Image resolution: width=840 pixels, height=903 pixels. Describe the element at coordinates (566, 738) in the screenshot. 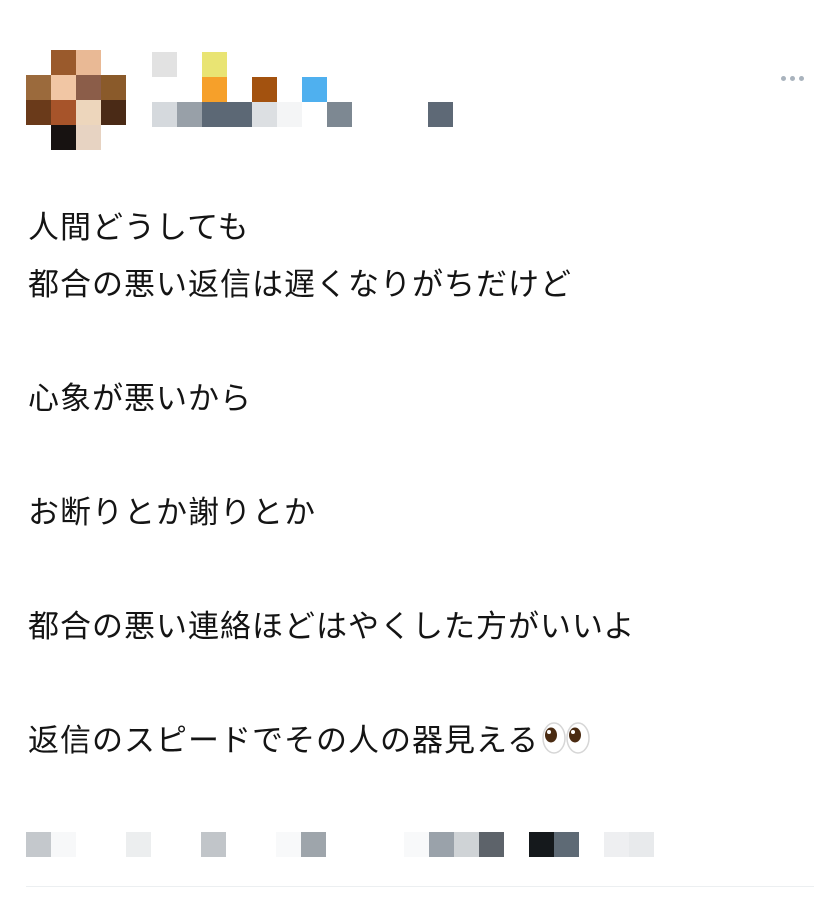

I see `eyes-emoji-icon` at that location.